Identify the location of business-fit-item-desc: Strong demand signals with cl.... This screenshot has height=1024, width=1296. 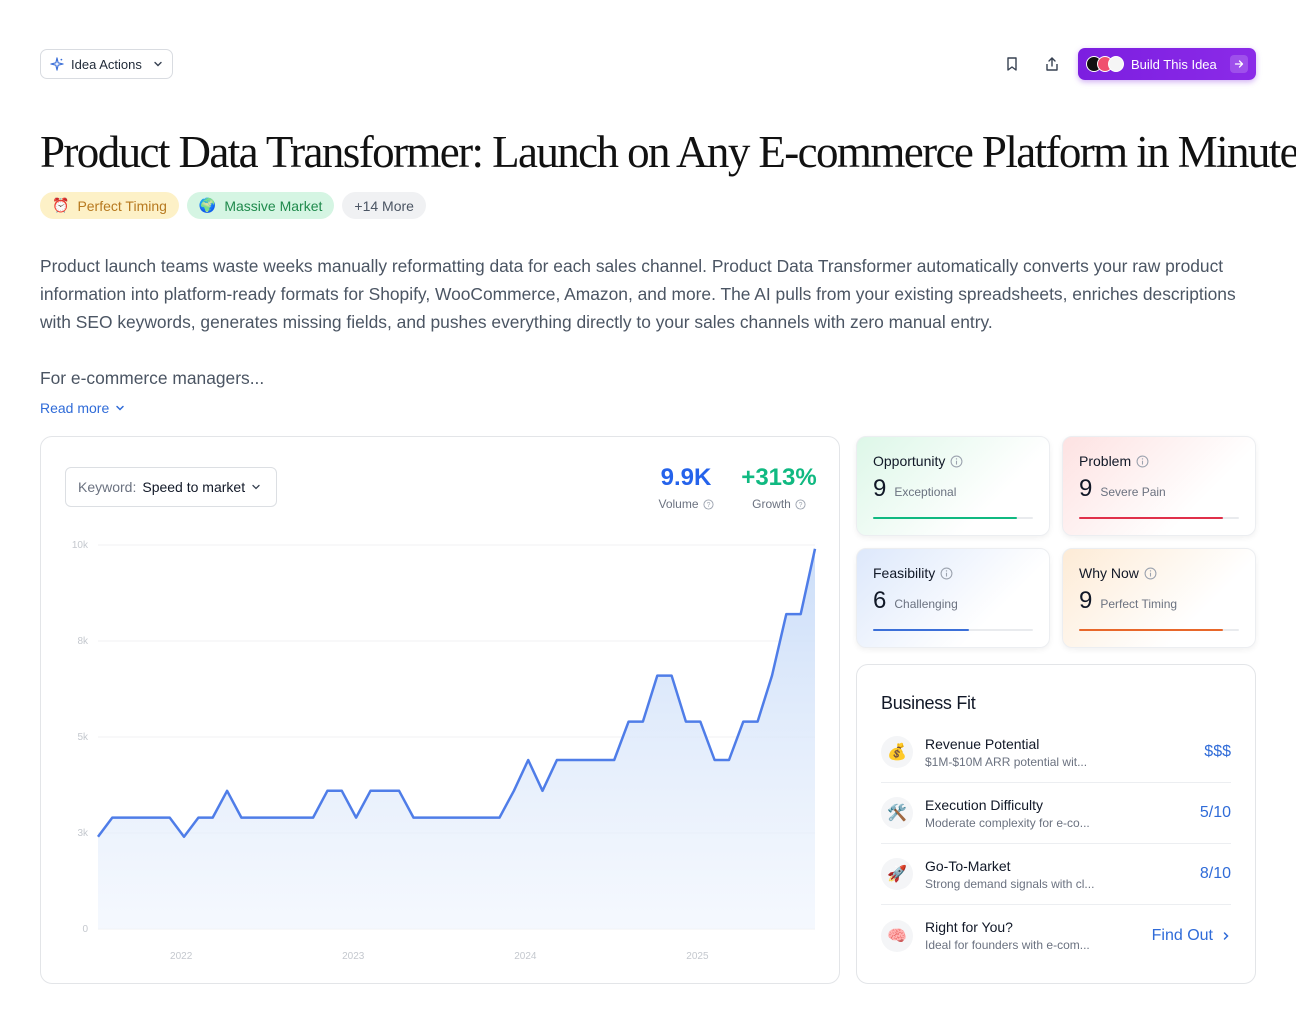
(1010, 883).